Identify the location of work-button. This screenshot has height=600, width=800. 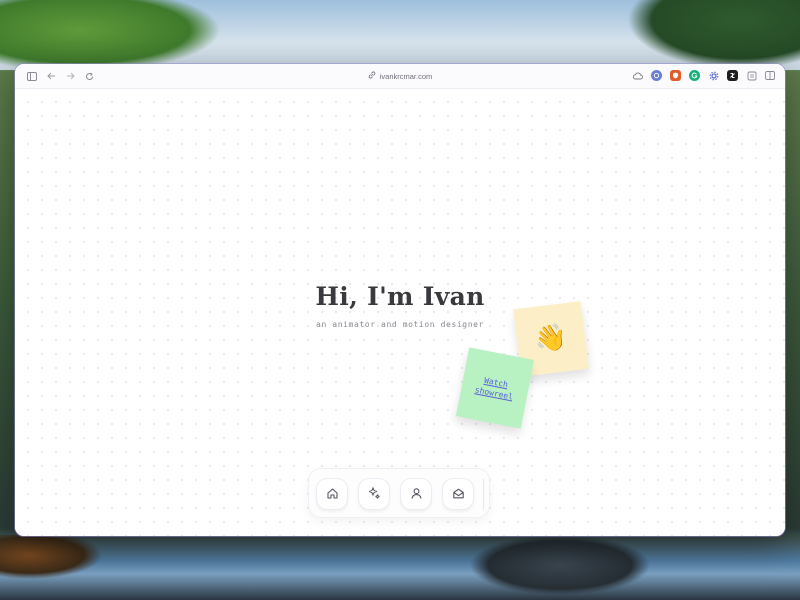
(374, 494).